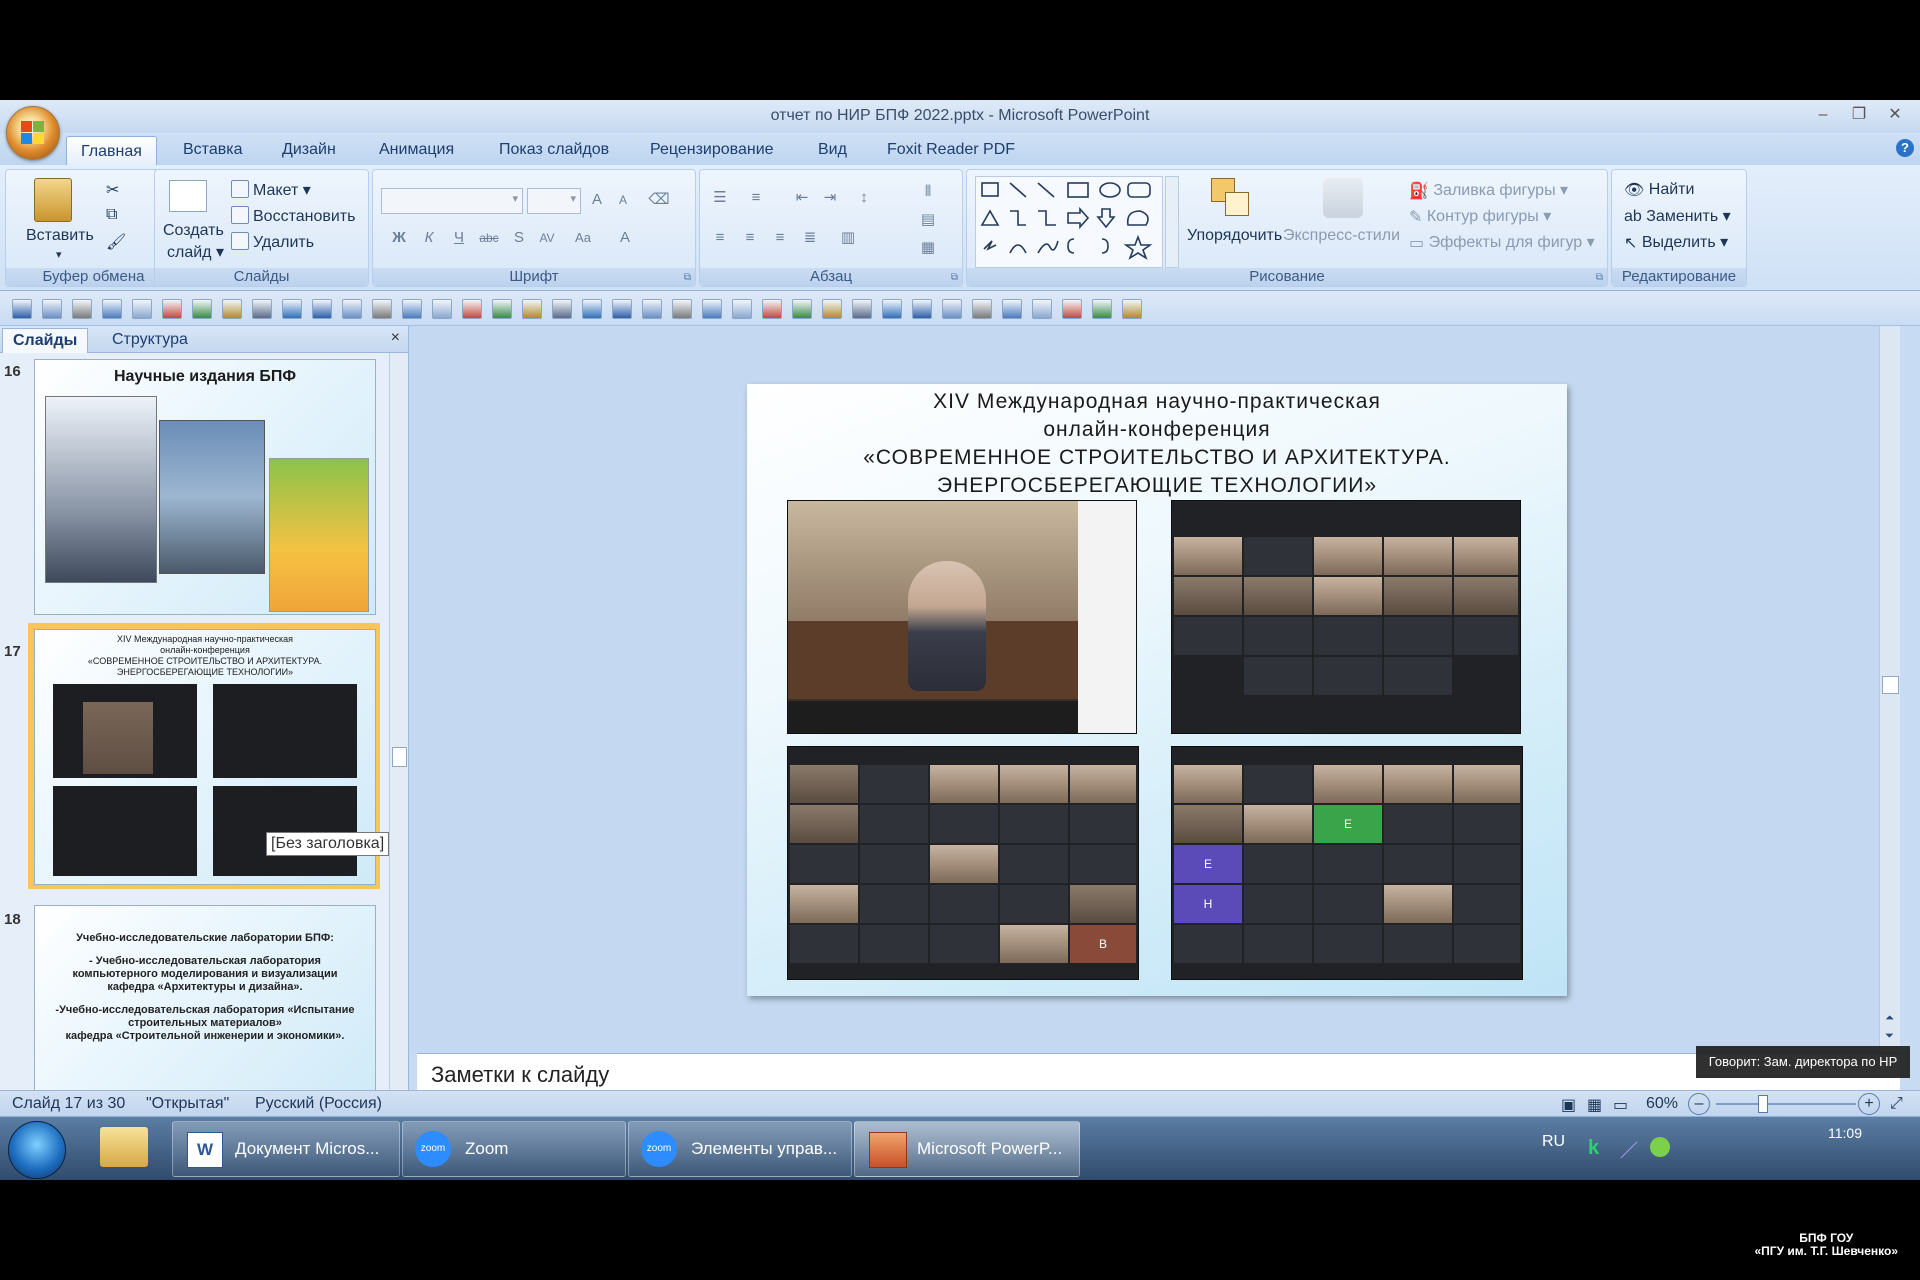 This screenshot has width=1920, height=1280. I want to click on zoom-slider, so click(1786, 1104).